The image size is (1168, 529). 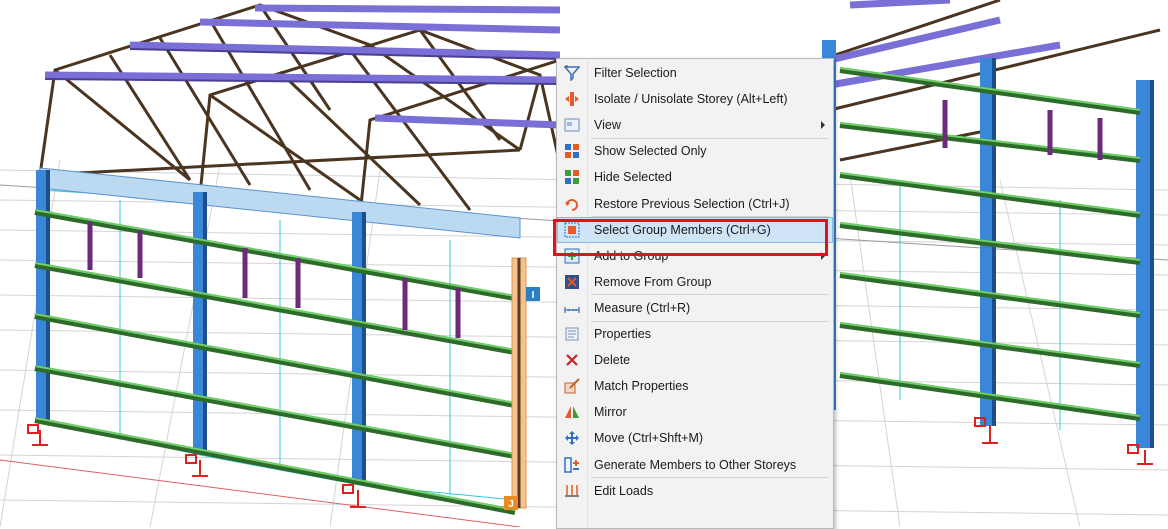 What do you see at coordinates (572, 491) in the screenshot?
I see `edit-loads-icon` at bounding box center [572, 491].